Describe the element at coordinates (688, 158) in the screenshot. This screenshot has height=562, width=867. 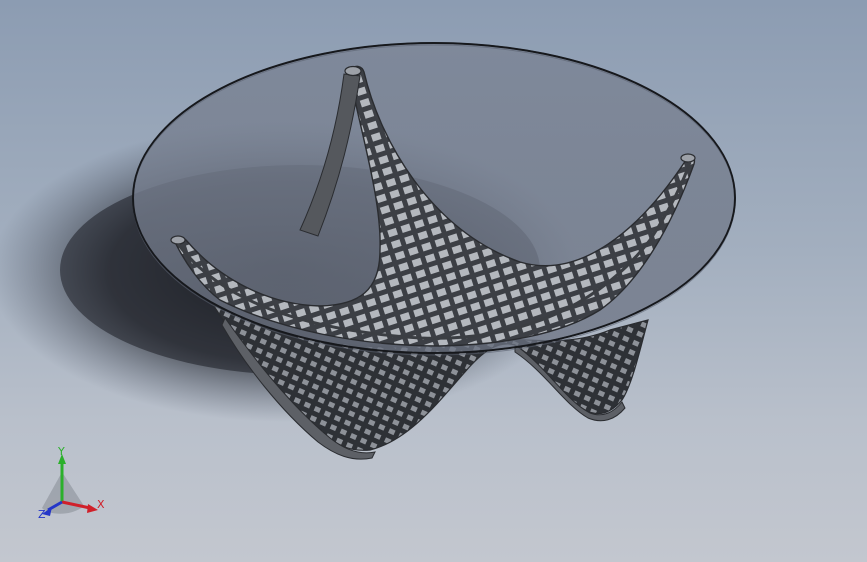
I see `post-top-right` at that location.